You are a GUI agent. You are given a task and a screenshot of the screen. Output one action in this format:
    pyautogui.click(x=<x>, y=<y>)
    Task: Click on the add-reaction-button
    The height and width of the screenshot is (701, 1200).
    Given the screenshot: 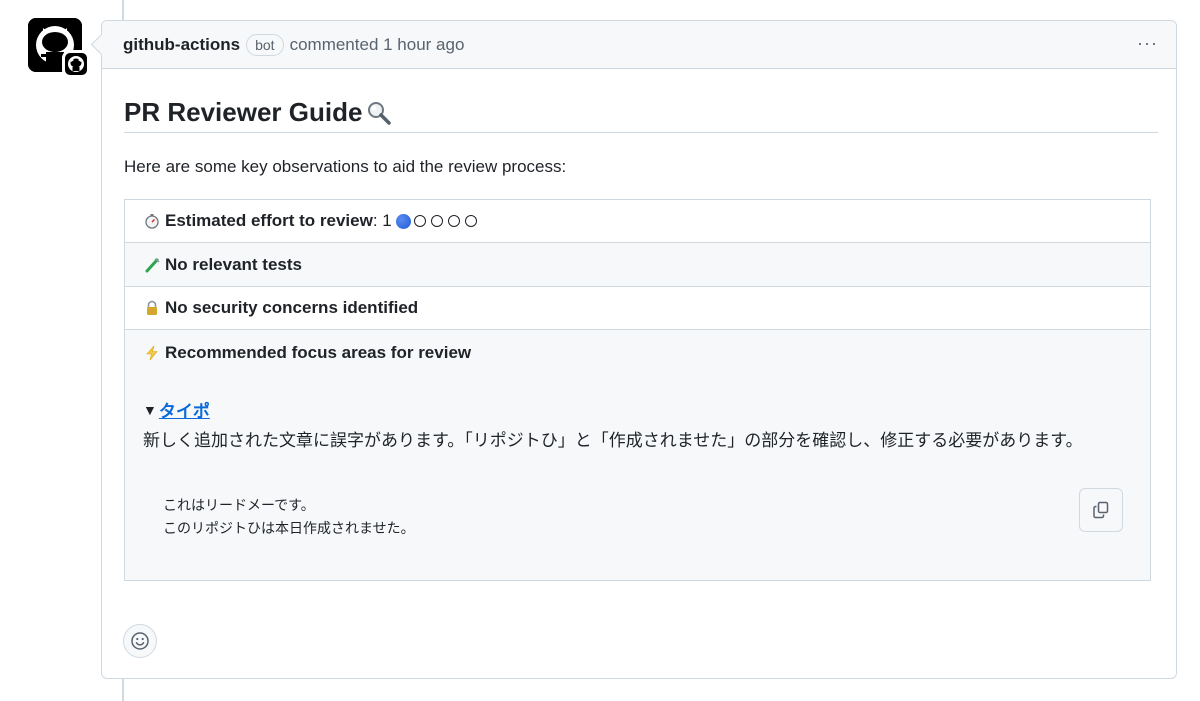 What is the action you would take?
    pyautogui.click(x=140, y=641)
    